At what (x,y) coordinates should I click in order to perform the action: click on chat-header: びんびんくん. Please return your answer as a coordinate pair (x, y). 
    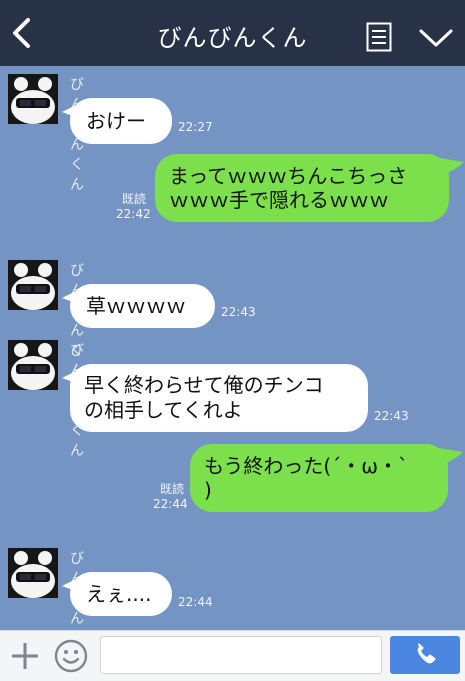
    Looking at the image, I should click on (232, 33).